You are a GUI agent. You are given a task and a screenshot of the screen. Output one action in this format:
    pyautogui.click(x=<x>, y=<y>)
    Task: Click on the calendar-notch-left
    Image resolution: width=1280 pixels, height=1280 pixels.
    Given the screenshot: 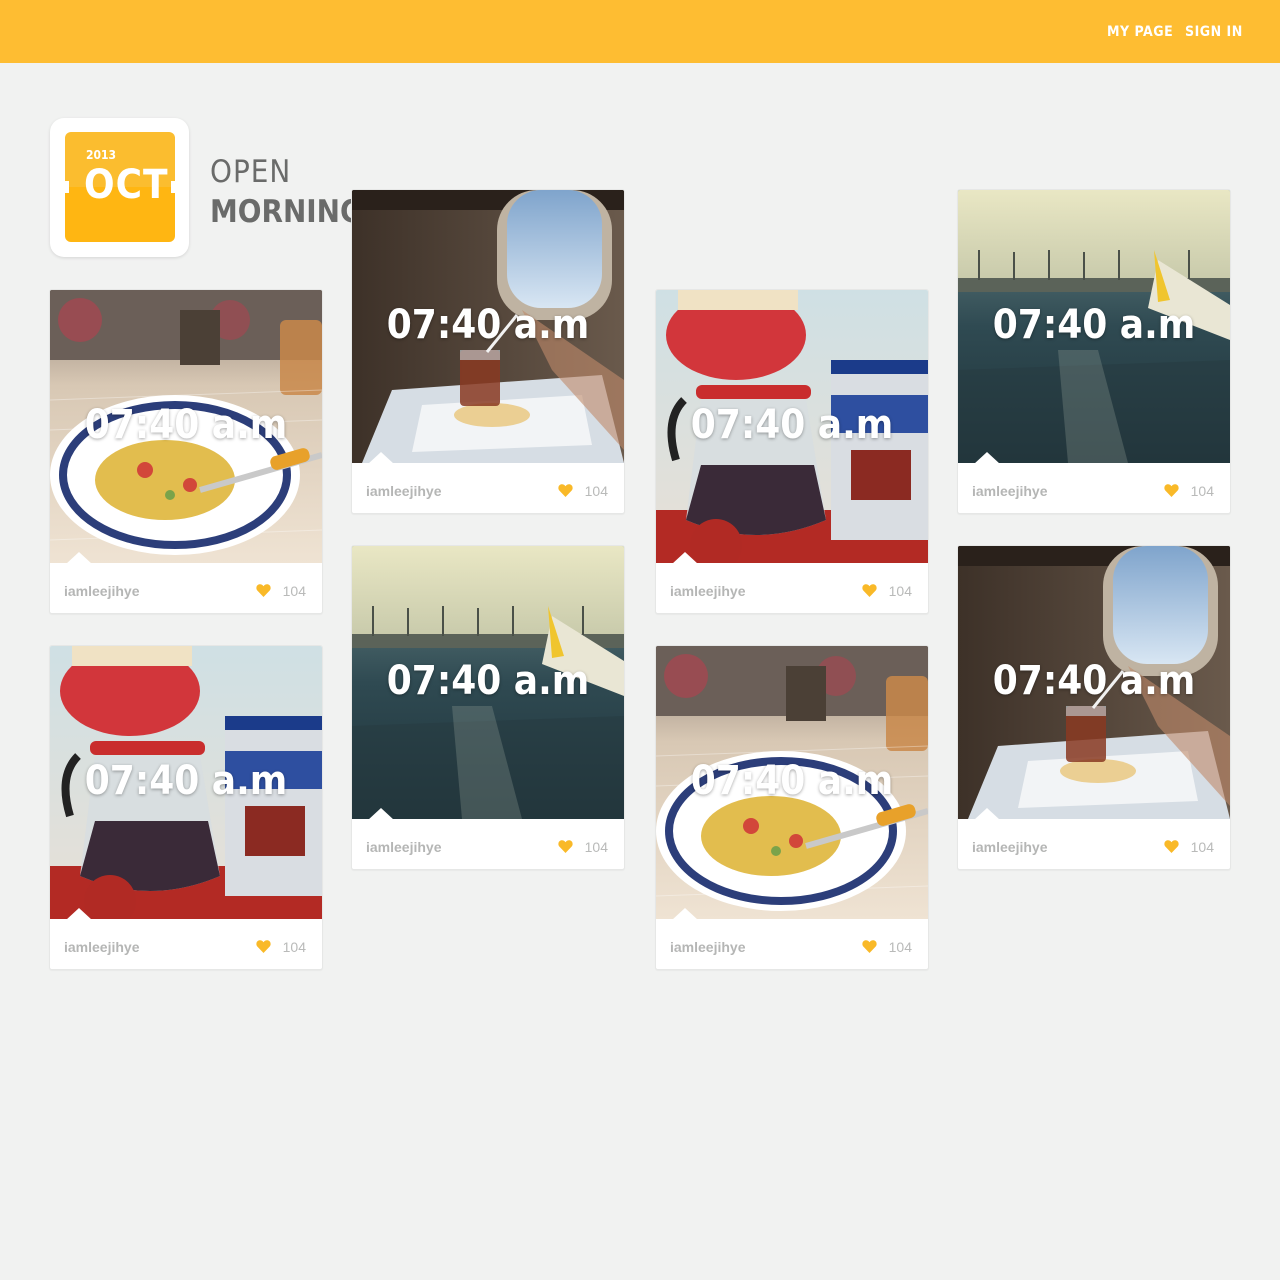 What is the action you would take?
    pyautogui.click(x=67, y=187)
    